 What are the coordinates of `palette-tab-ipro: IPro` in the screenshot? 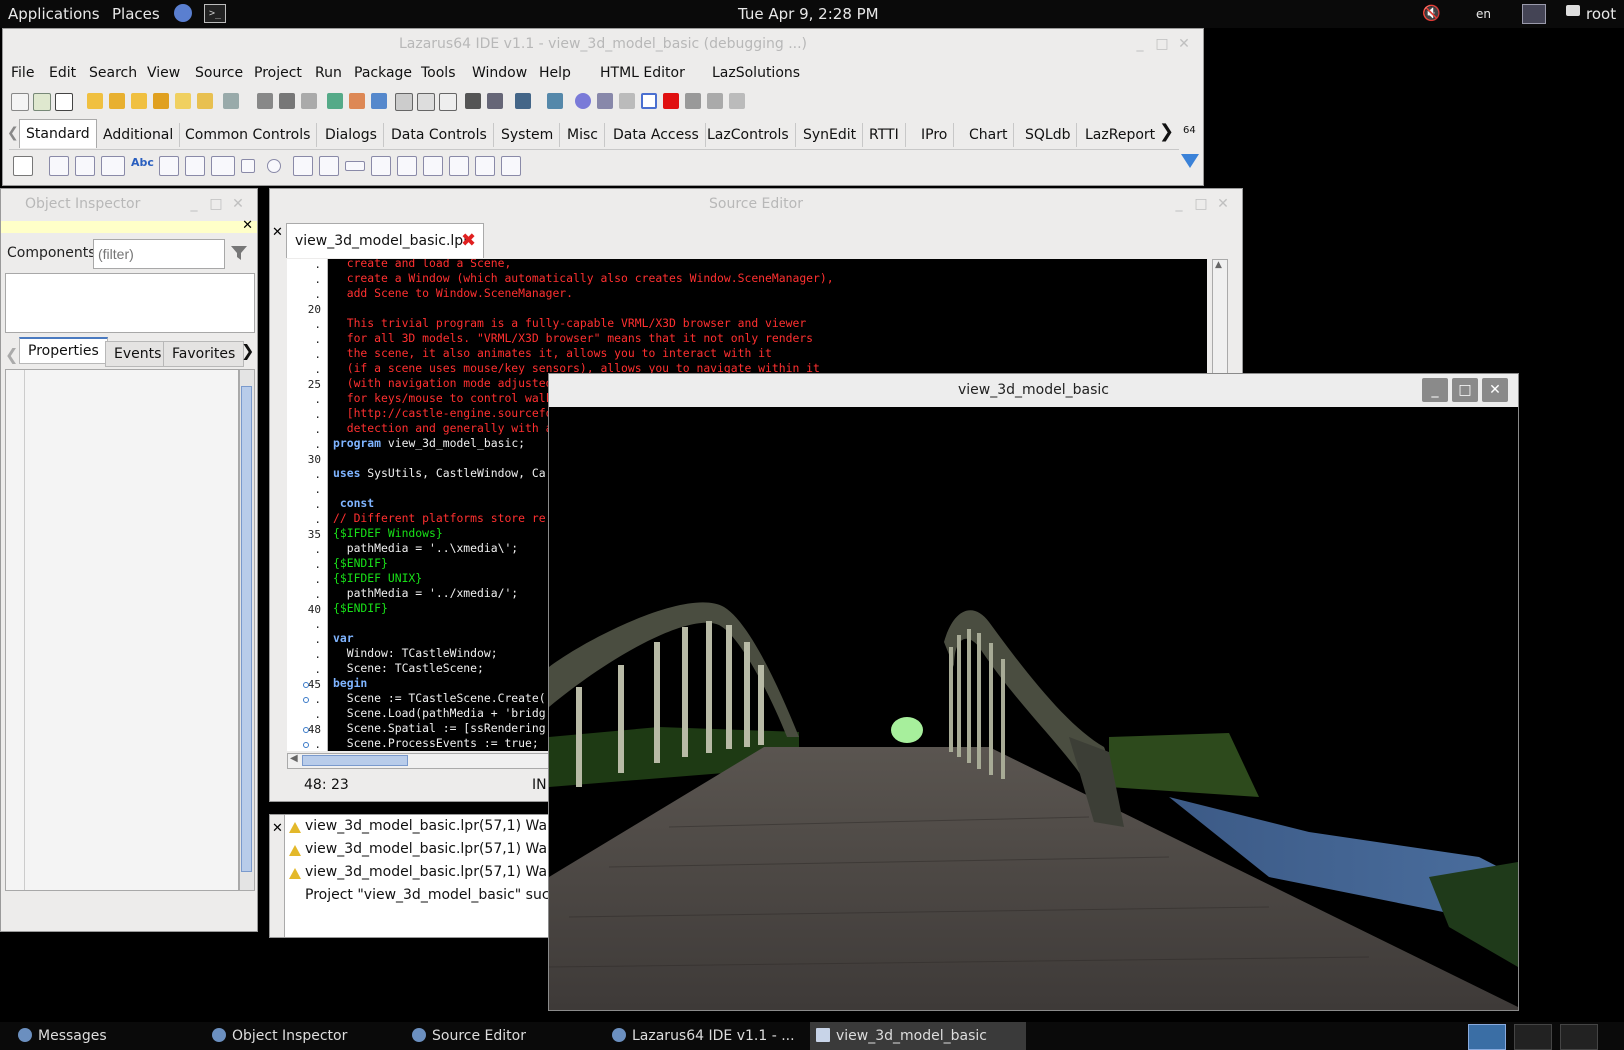 It's located at (935, 135).